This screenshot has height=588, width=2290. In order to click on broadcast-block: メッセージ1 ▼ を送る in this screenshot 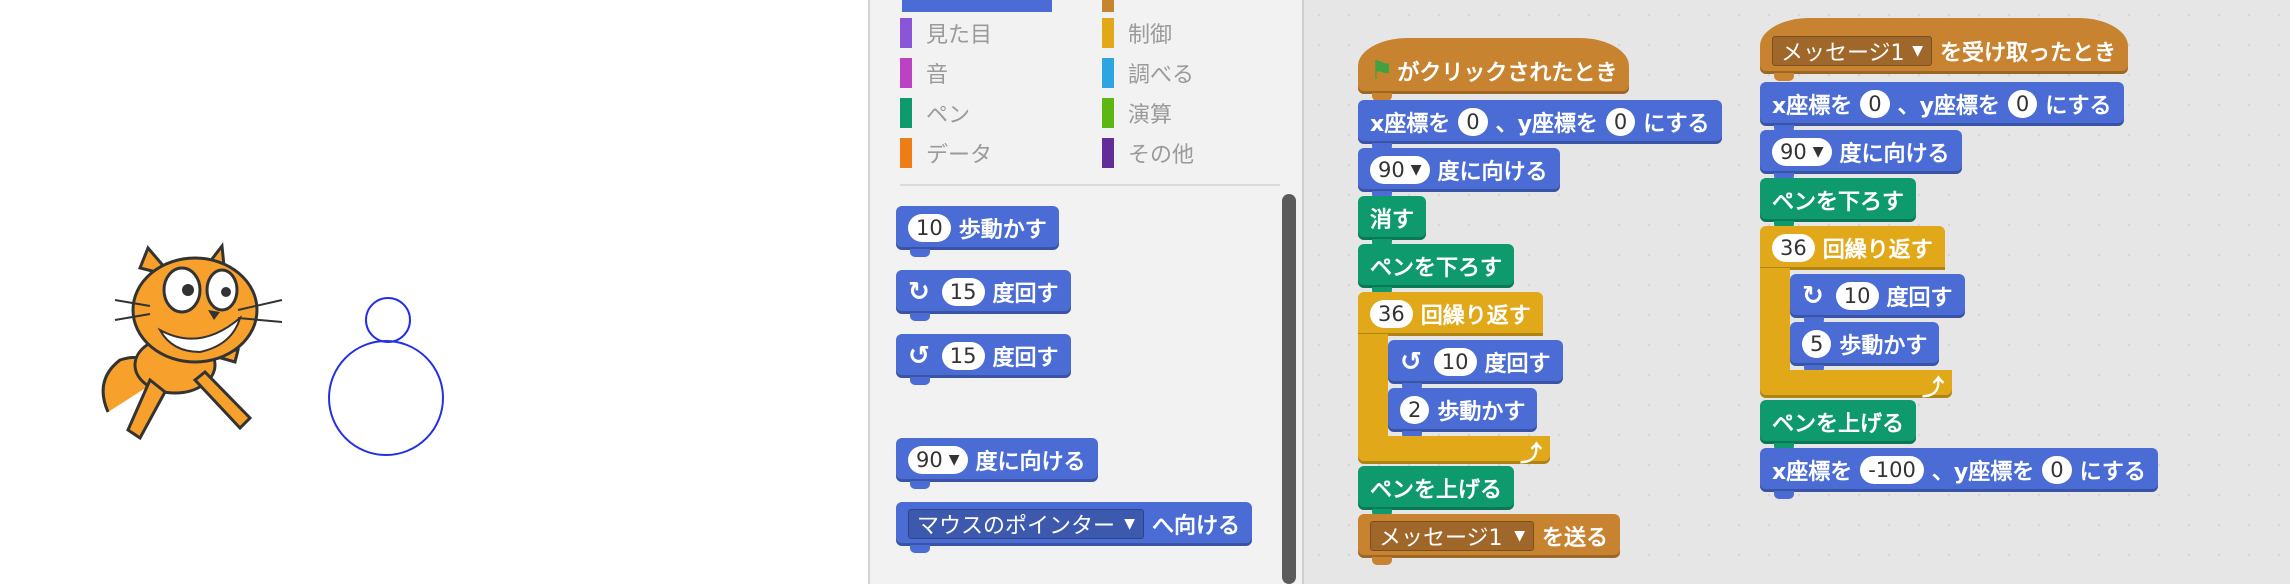, I will do `click(1489, 539)`.